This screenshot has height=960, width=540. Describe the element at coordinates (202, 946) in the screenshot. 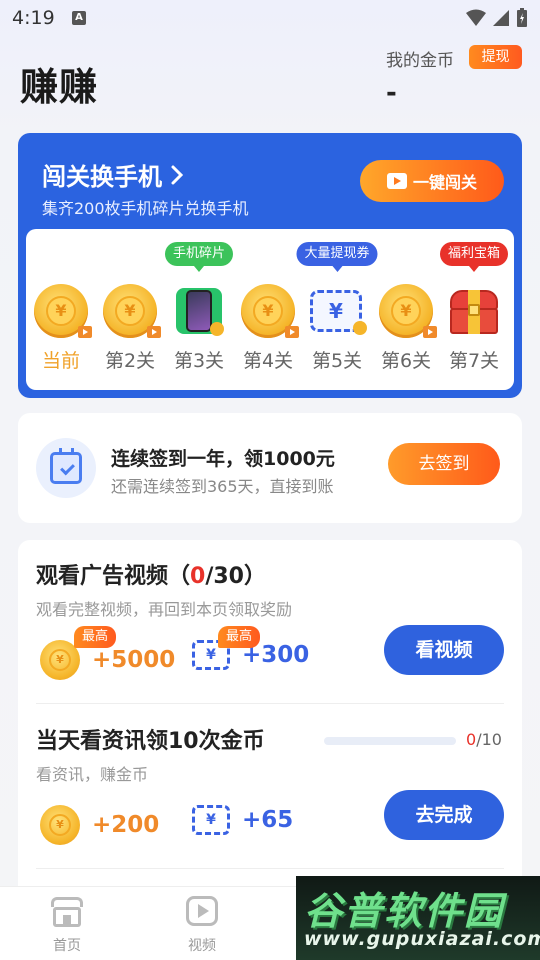

I see `nav-label: 视频` at that location.